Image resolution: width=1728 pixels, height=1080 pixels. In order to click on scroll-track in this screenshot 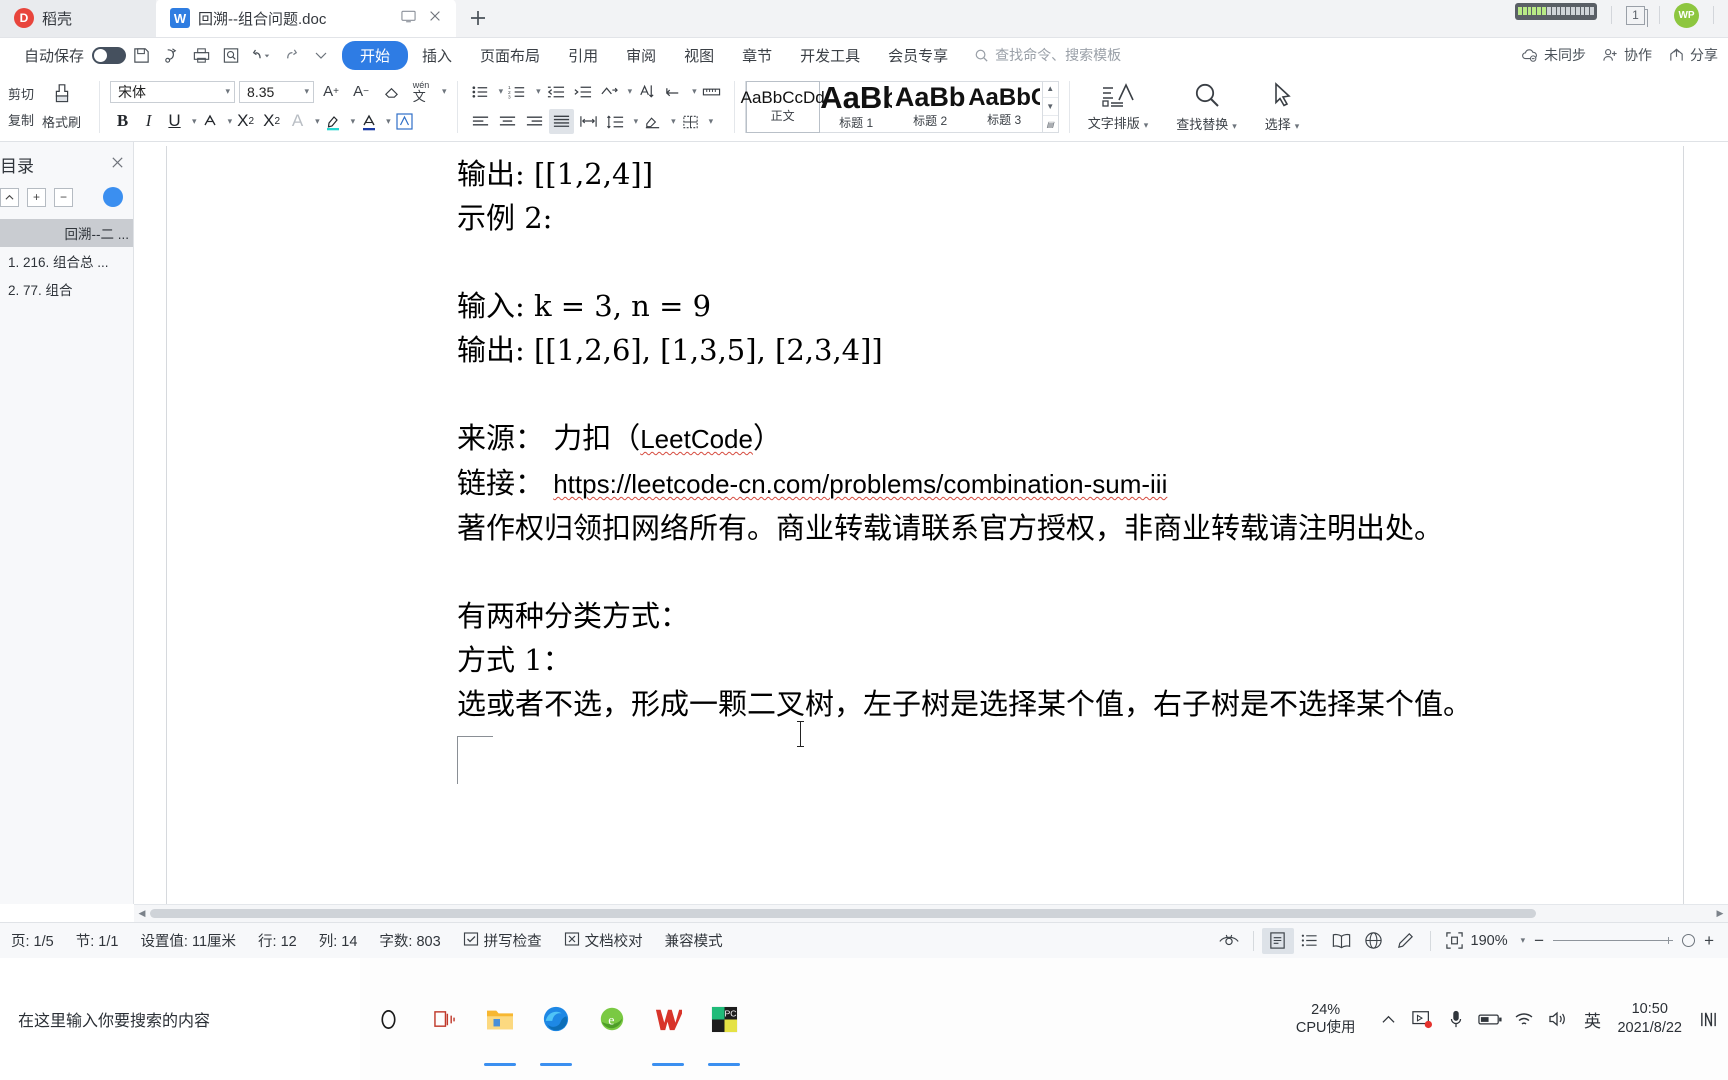, I will do `click(931, 913)`.